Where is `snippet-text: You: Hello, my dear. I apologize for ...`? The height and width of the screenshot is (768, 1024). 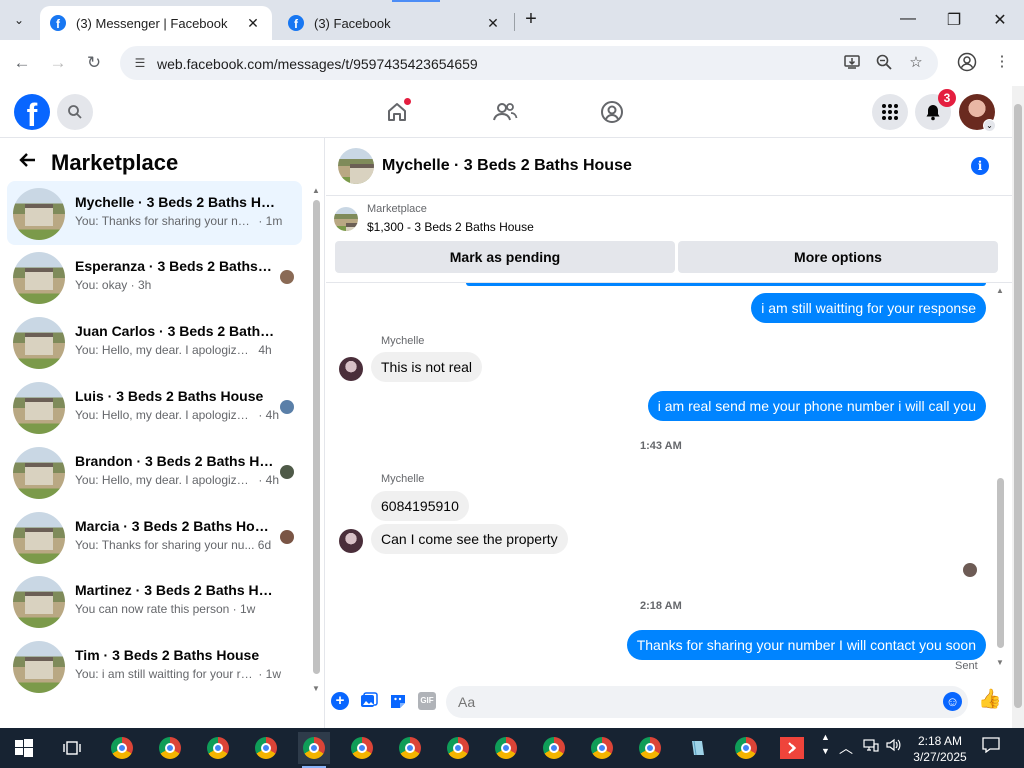
snippet-text: You: Hello, my dear. I apologize for ... is located at coordinates (165, 350).